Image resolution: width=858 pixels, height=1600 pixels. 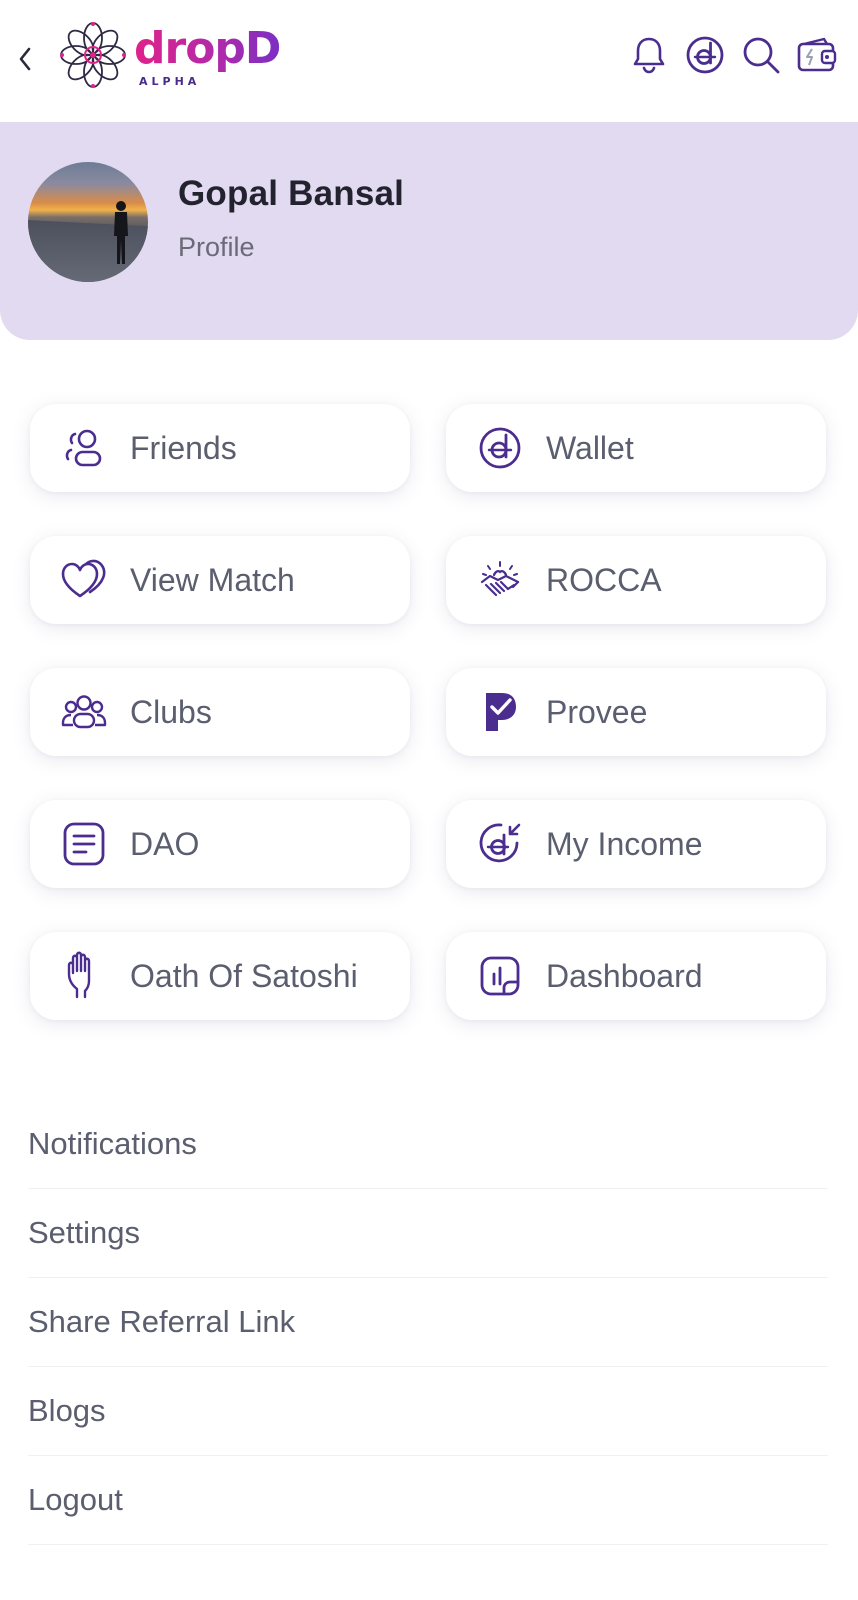 I want to click on logo-wordmark: dropD ALPHA, so click(x=209, y=55).